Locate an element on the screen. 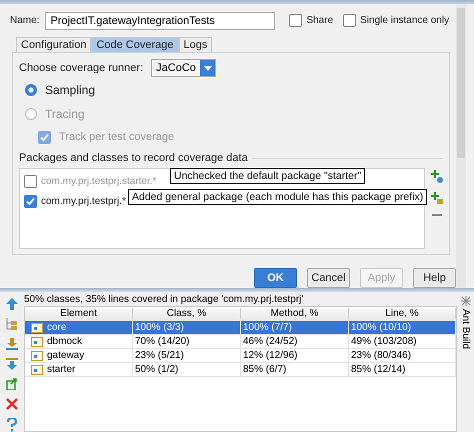 The image size is (474, 432). table-cell: 85% (6/7) is located at coordinates (295, 369).